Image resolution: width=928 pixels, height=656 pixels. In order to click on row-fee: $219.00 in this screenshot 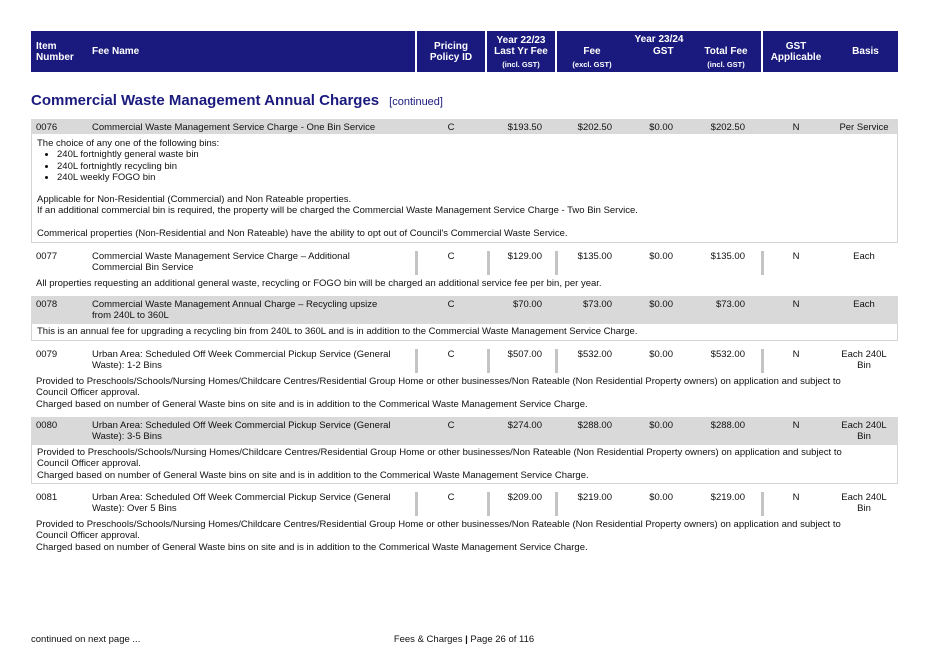, I will do `click(594, 497)`.